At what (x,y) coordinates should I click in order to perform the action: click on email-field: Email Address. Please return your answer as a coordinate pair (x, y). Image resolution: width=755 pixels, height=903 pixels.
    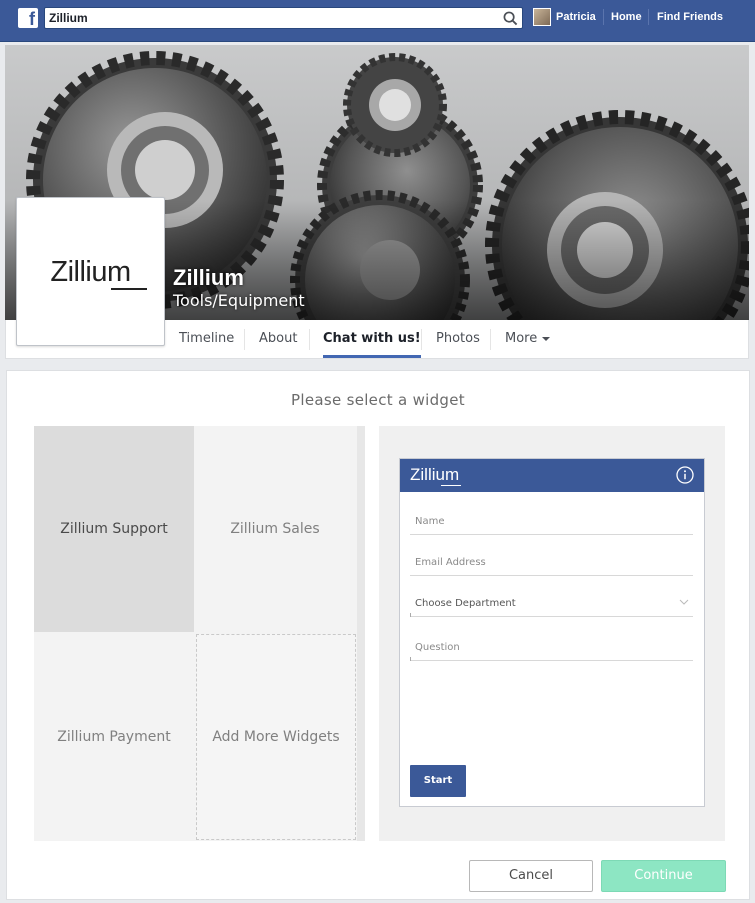
    Looking at the image, I should click on (551, 566).